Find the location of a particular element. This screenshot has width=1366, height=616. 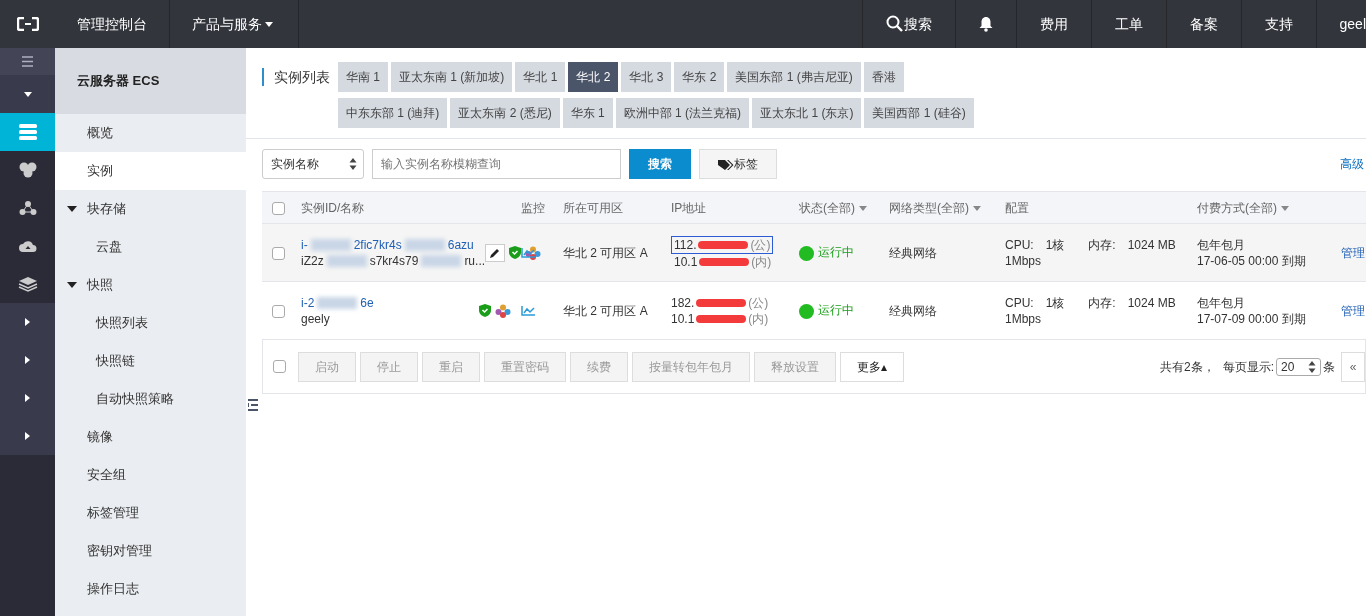

stack-icon is located at coordinates (27, 284).